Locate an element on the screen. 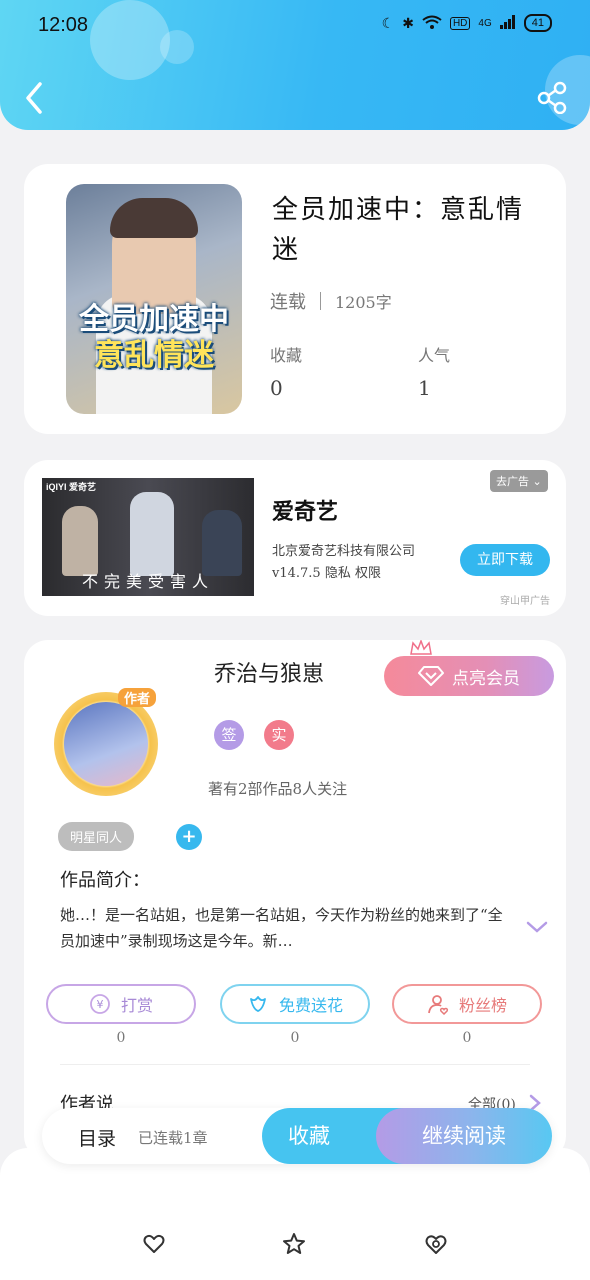 The height and width of the screenshot is (1280, 590). fan-ranking-button: 粉丝榜 is located at coordinates (467, 1004).